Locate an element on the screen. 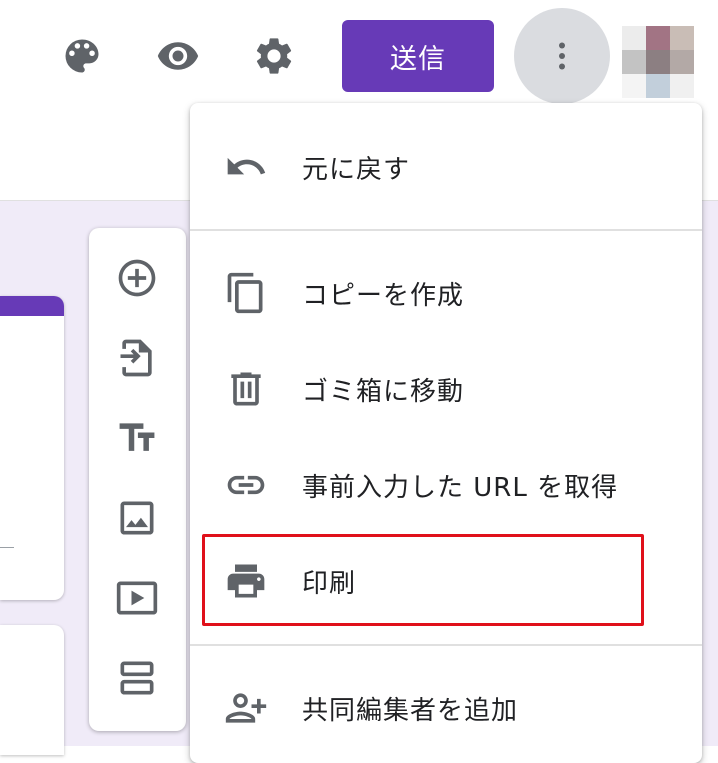  palette-icon is located at coordinates (82, 56).